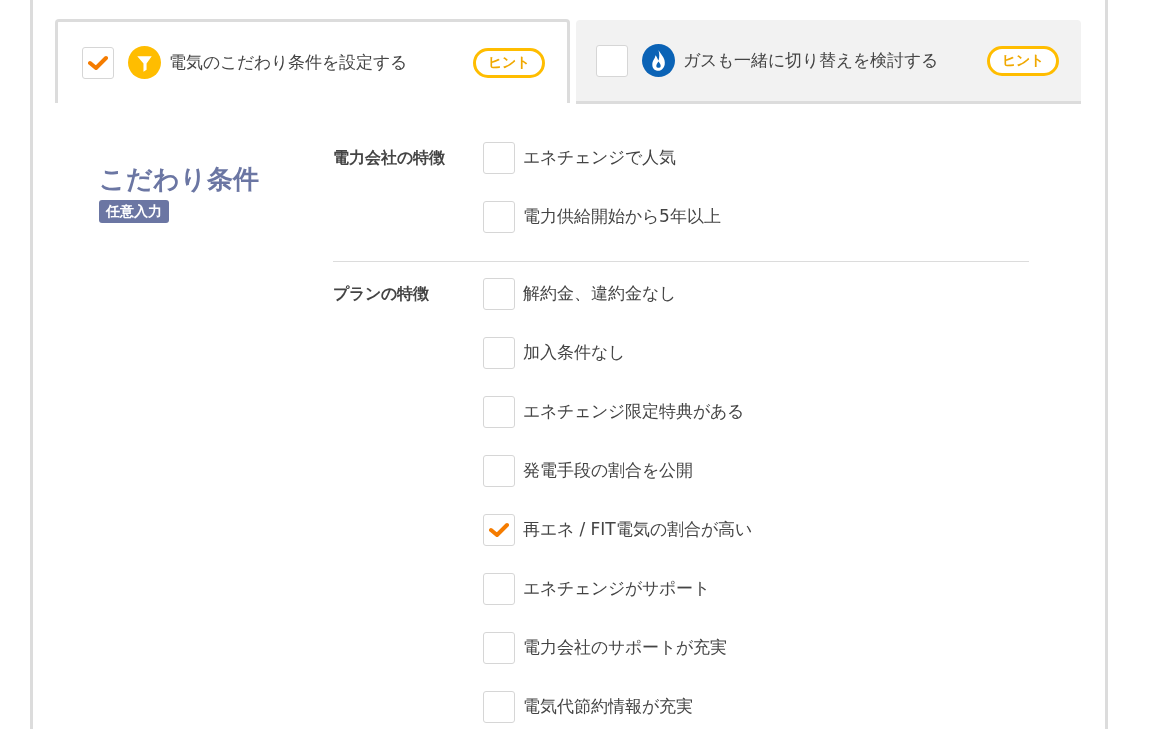 Image resolution: width=1157 pixels, height=729 pixels. What do you see at coordinates (608, 707) in the screenshot?
I see `option-label: 電気代節約情報が充実` at bounding box center [608, 707].